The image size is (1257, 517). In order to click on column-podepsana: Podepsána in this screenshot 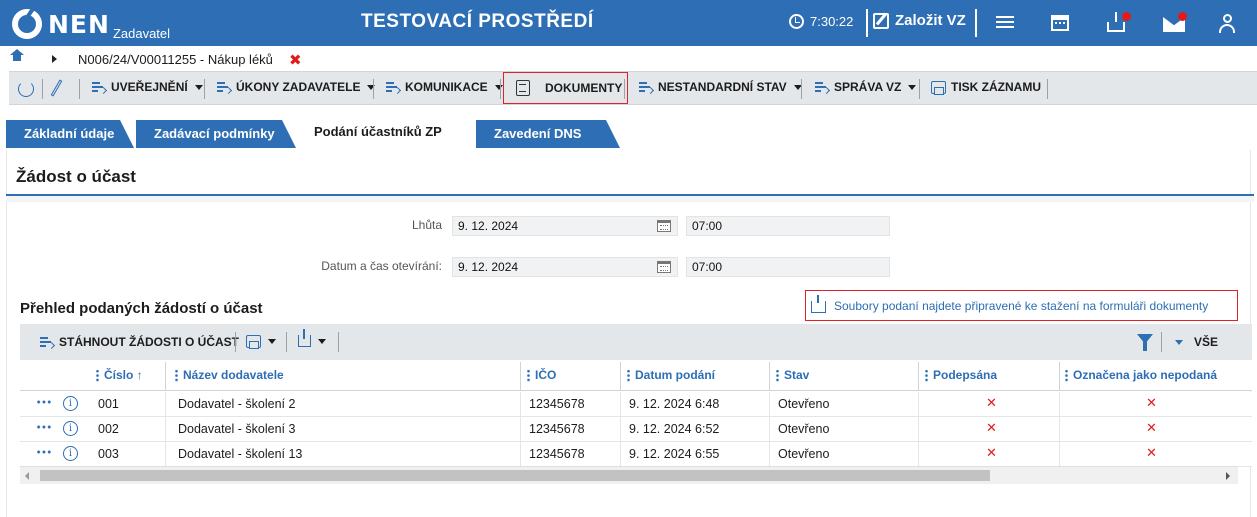, I will do `click(961, 375)`.